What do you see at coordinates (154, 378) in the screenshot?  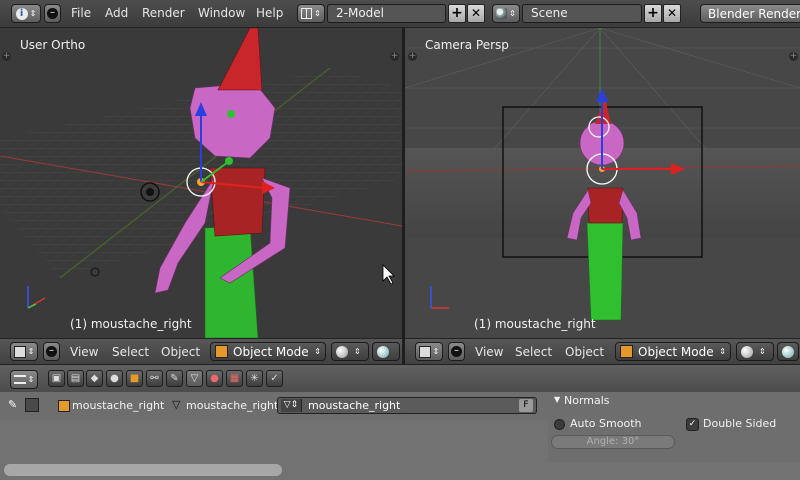 I see `constraints-tab-icon: ⚯` at bounding box center [154, 378].